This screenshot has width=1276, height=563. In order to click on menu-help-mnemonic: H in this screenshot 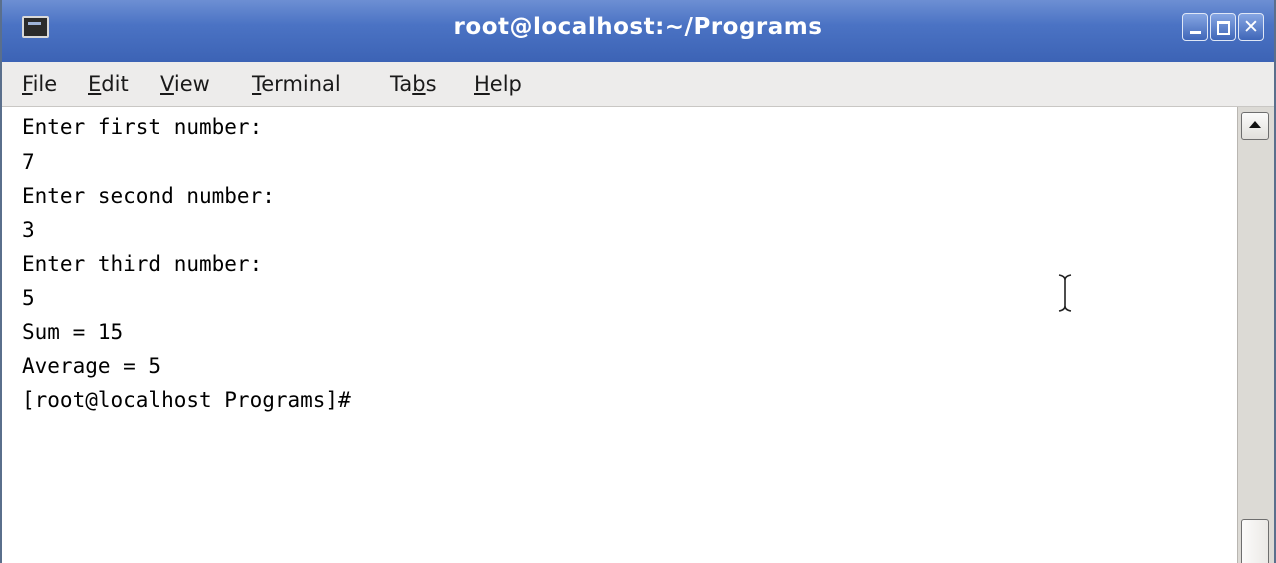, I will do `click(482, 84)`.